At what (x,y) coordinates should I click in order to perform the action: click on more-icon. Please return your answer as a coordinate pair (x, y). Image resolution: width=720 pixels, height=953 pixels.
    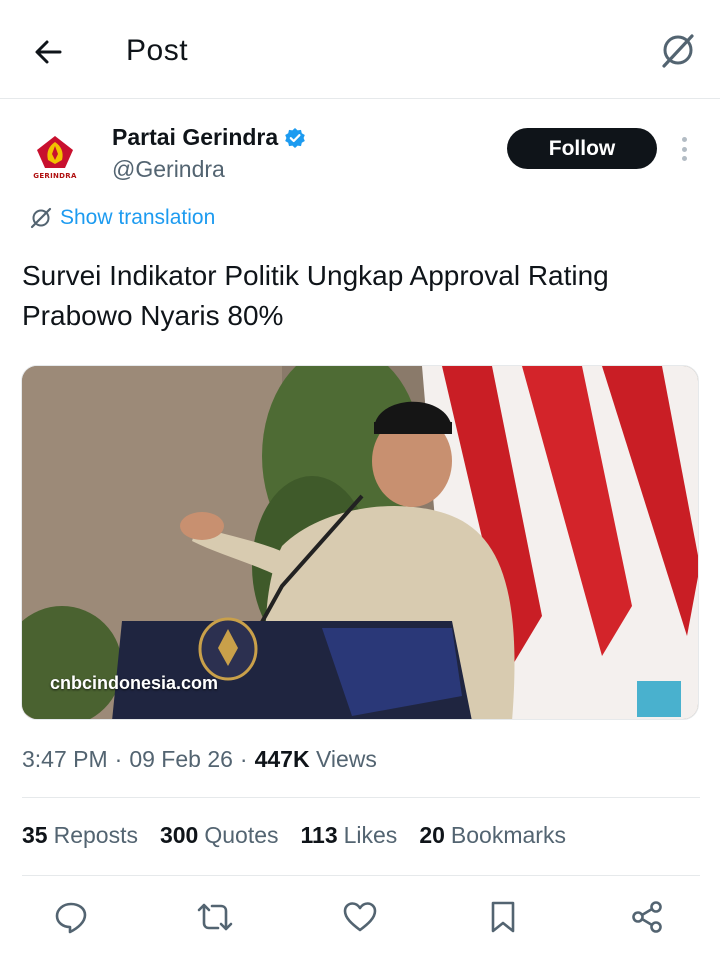
    Looking at the image, I should click on (684, 149).